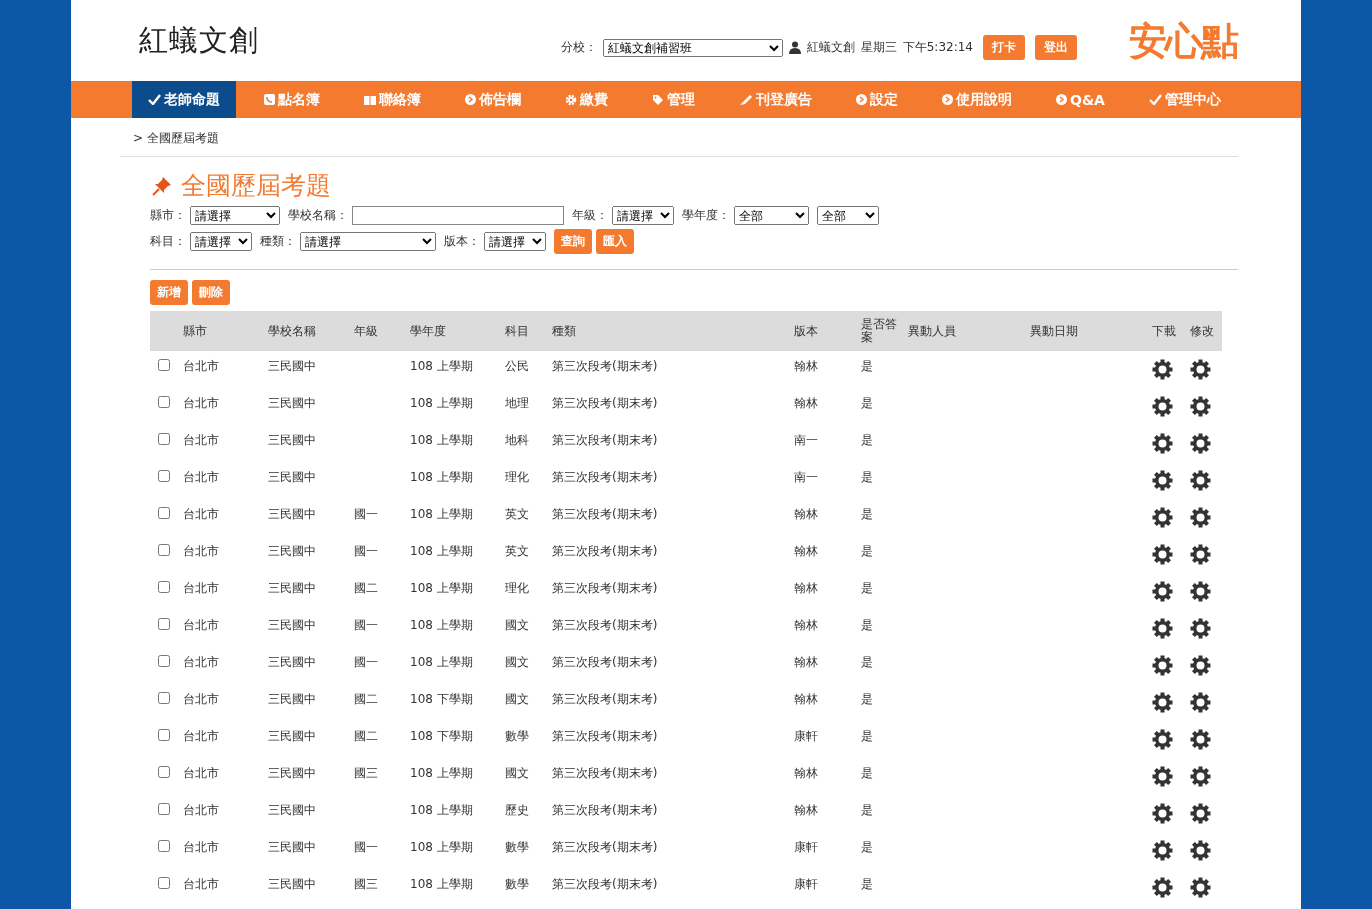 The image size is (1372, 909). What do you see at coordinates (366, 588) in the screenshot?
I see `table-cell: 國二` at bounding box center [366, 588].